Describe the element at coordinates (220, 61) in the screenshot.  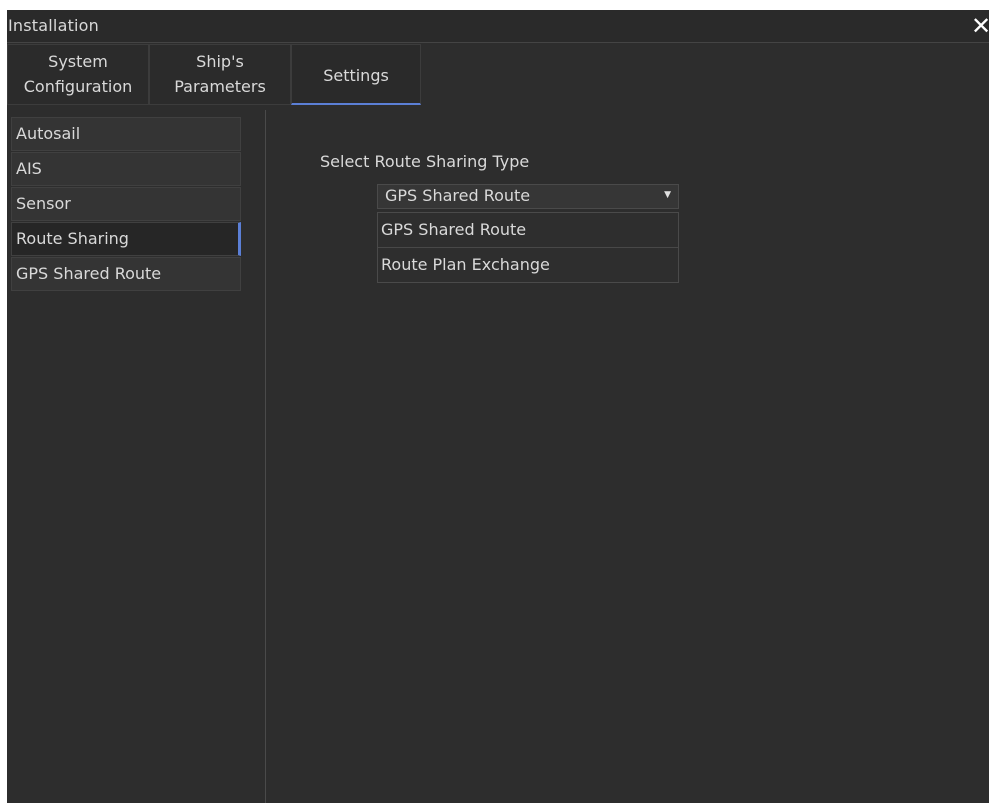
I see `tab-label-line1: Ship's` at that location.